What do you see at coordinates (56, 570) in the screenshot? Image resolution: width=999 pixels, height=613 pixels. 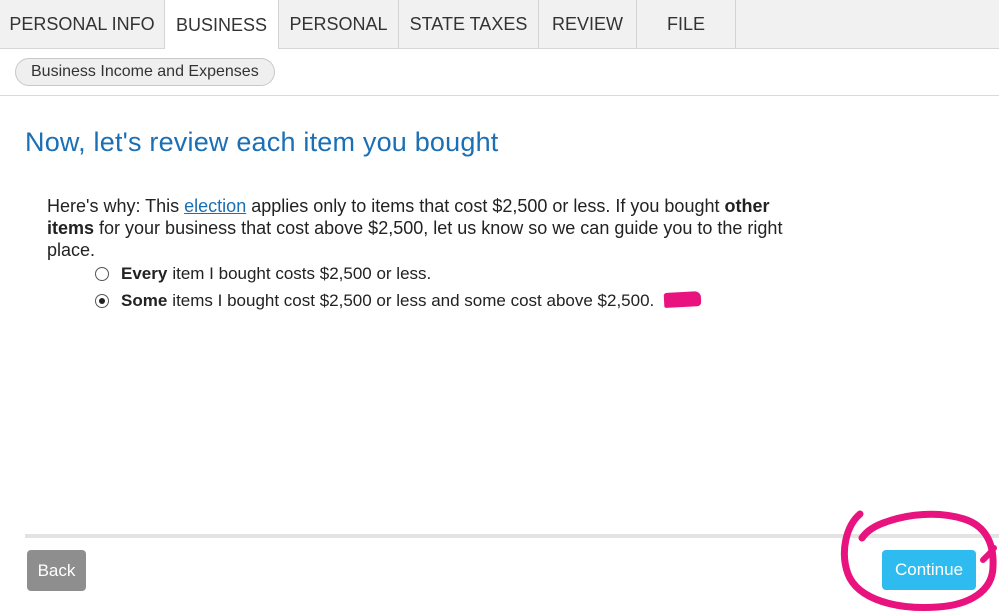 I see `back-button: Back` at bounding box center [56, 570].